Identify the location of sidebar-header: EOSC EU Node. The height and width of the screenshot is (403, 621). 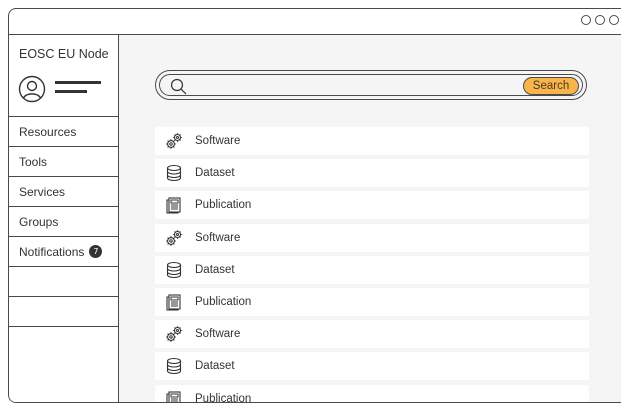
(63, 76).